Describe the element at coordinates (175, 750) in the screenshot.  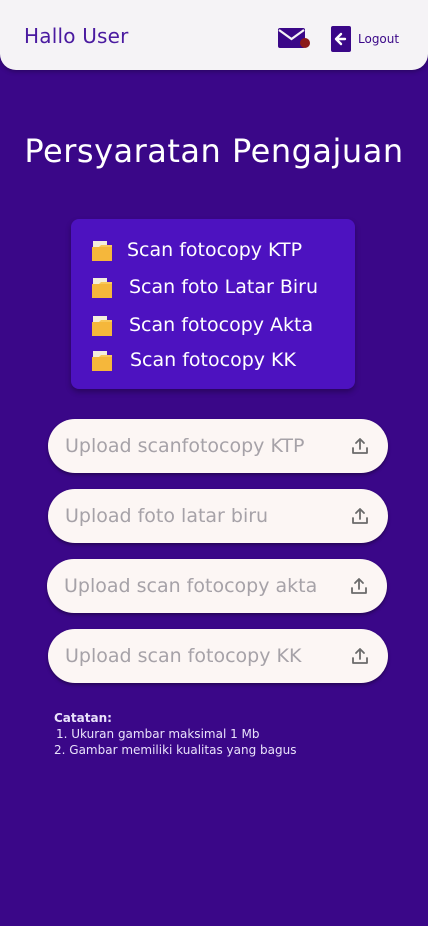
I see `note-item: 2. Gambar memiliki kualitas yang bagus` at that location.